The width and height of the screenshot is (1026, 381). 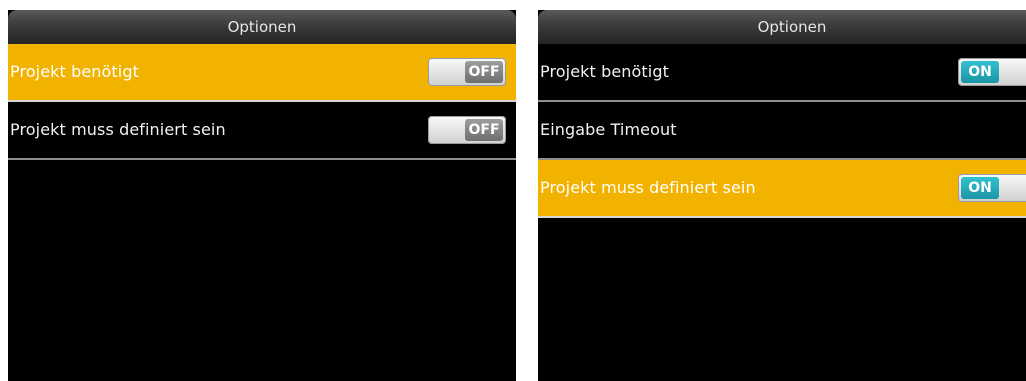 I want to click on menu-item-projekt-benoetigt: Projekt benötigt ON, so click(x=782, y=73).